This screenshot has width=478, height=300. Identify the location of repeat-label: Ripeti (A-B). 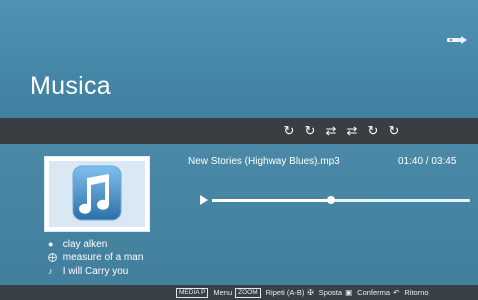
(285, 292).